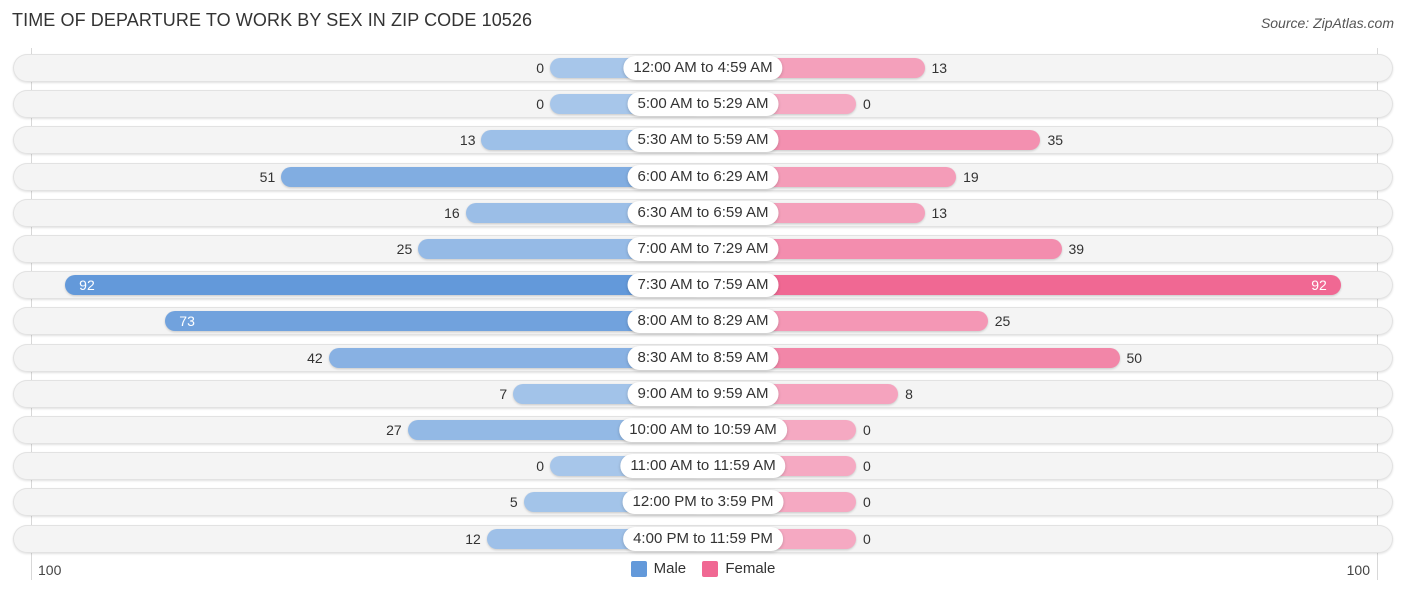 The image size is (1406, 595). Describe the element at coordinates (87, 285) in the screenshot. I see `value-label-male: 92` at that location.